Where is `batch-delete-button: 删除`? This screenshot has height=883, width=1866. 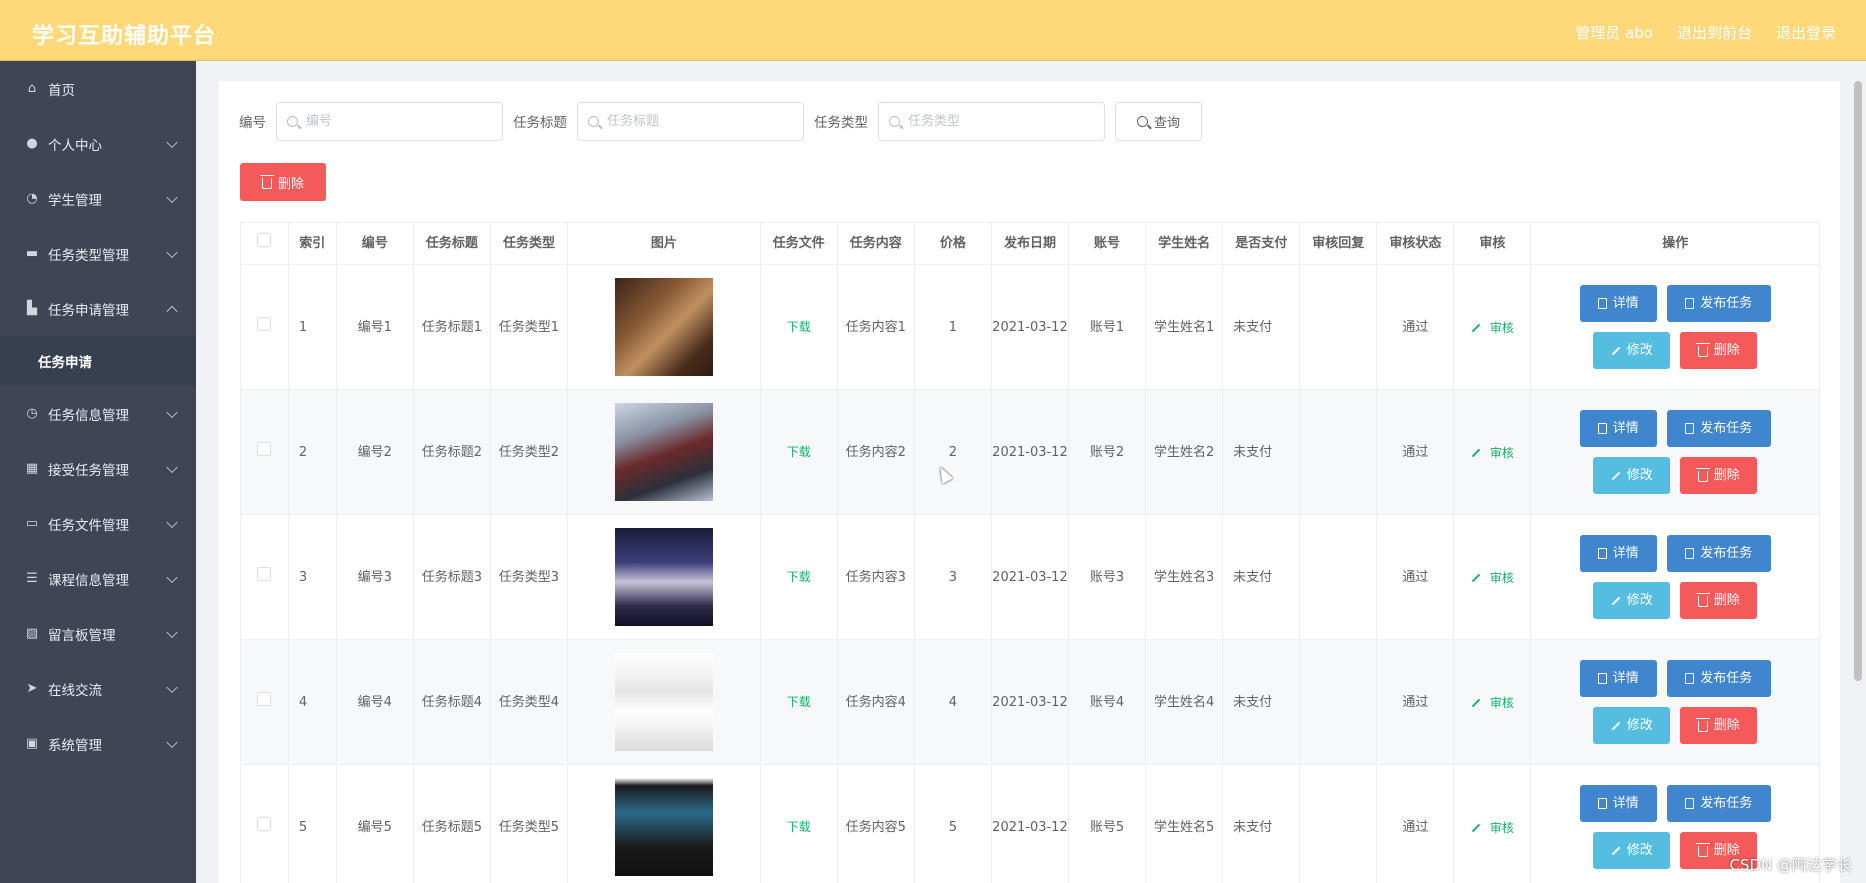 batch-delete-button: 删除 is located at coordinates (283, 182).